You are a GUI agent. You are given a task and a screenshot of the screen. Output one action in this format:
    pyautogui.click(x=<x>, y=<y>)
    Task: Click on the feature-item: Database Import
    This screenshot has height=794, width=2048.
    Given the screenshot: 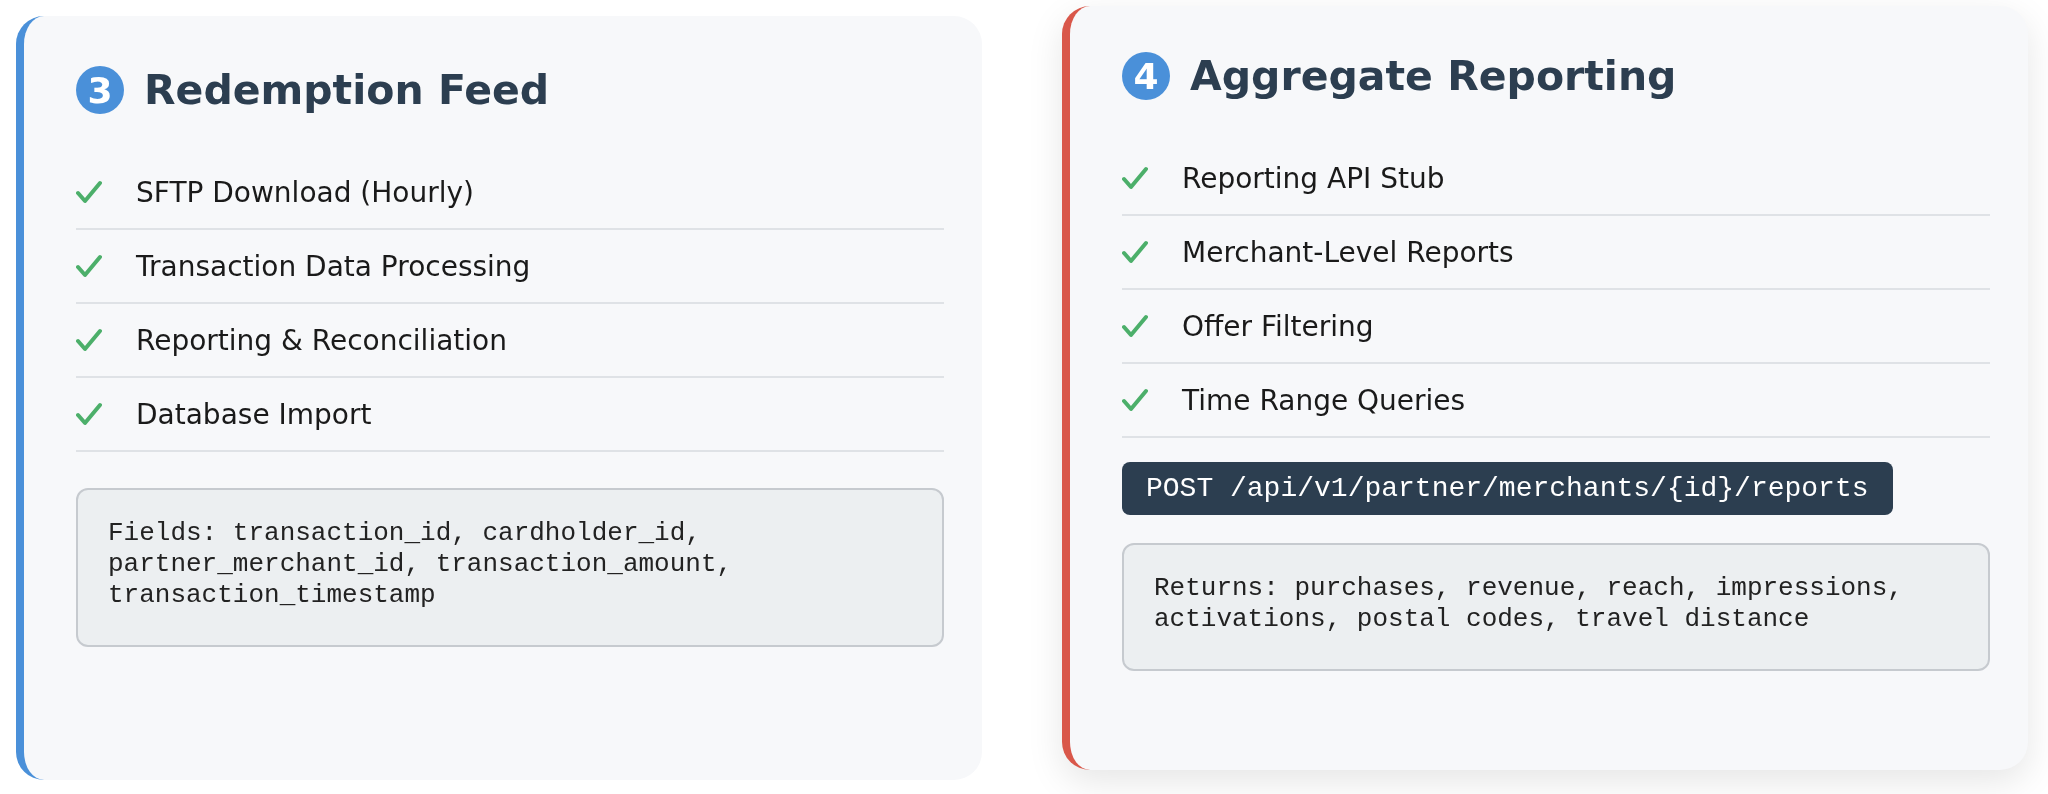 What is the action you would take?
    pyautogui.click(x=254, y=414)
    